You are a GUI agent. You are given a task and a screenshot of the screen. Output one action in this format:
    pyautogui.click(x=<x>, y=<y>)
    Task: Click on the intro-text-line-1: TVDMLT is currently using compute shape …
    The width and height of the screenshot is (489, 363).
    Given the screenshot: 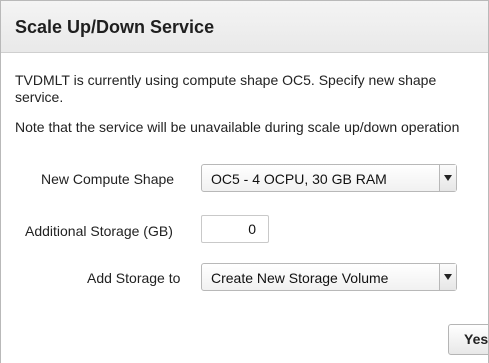 What is the action you would take?
    pyautogui.click(x=226, y=80)
    